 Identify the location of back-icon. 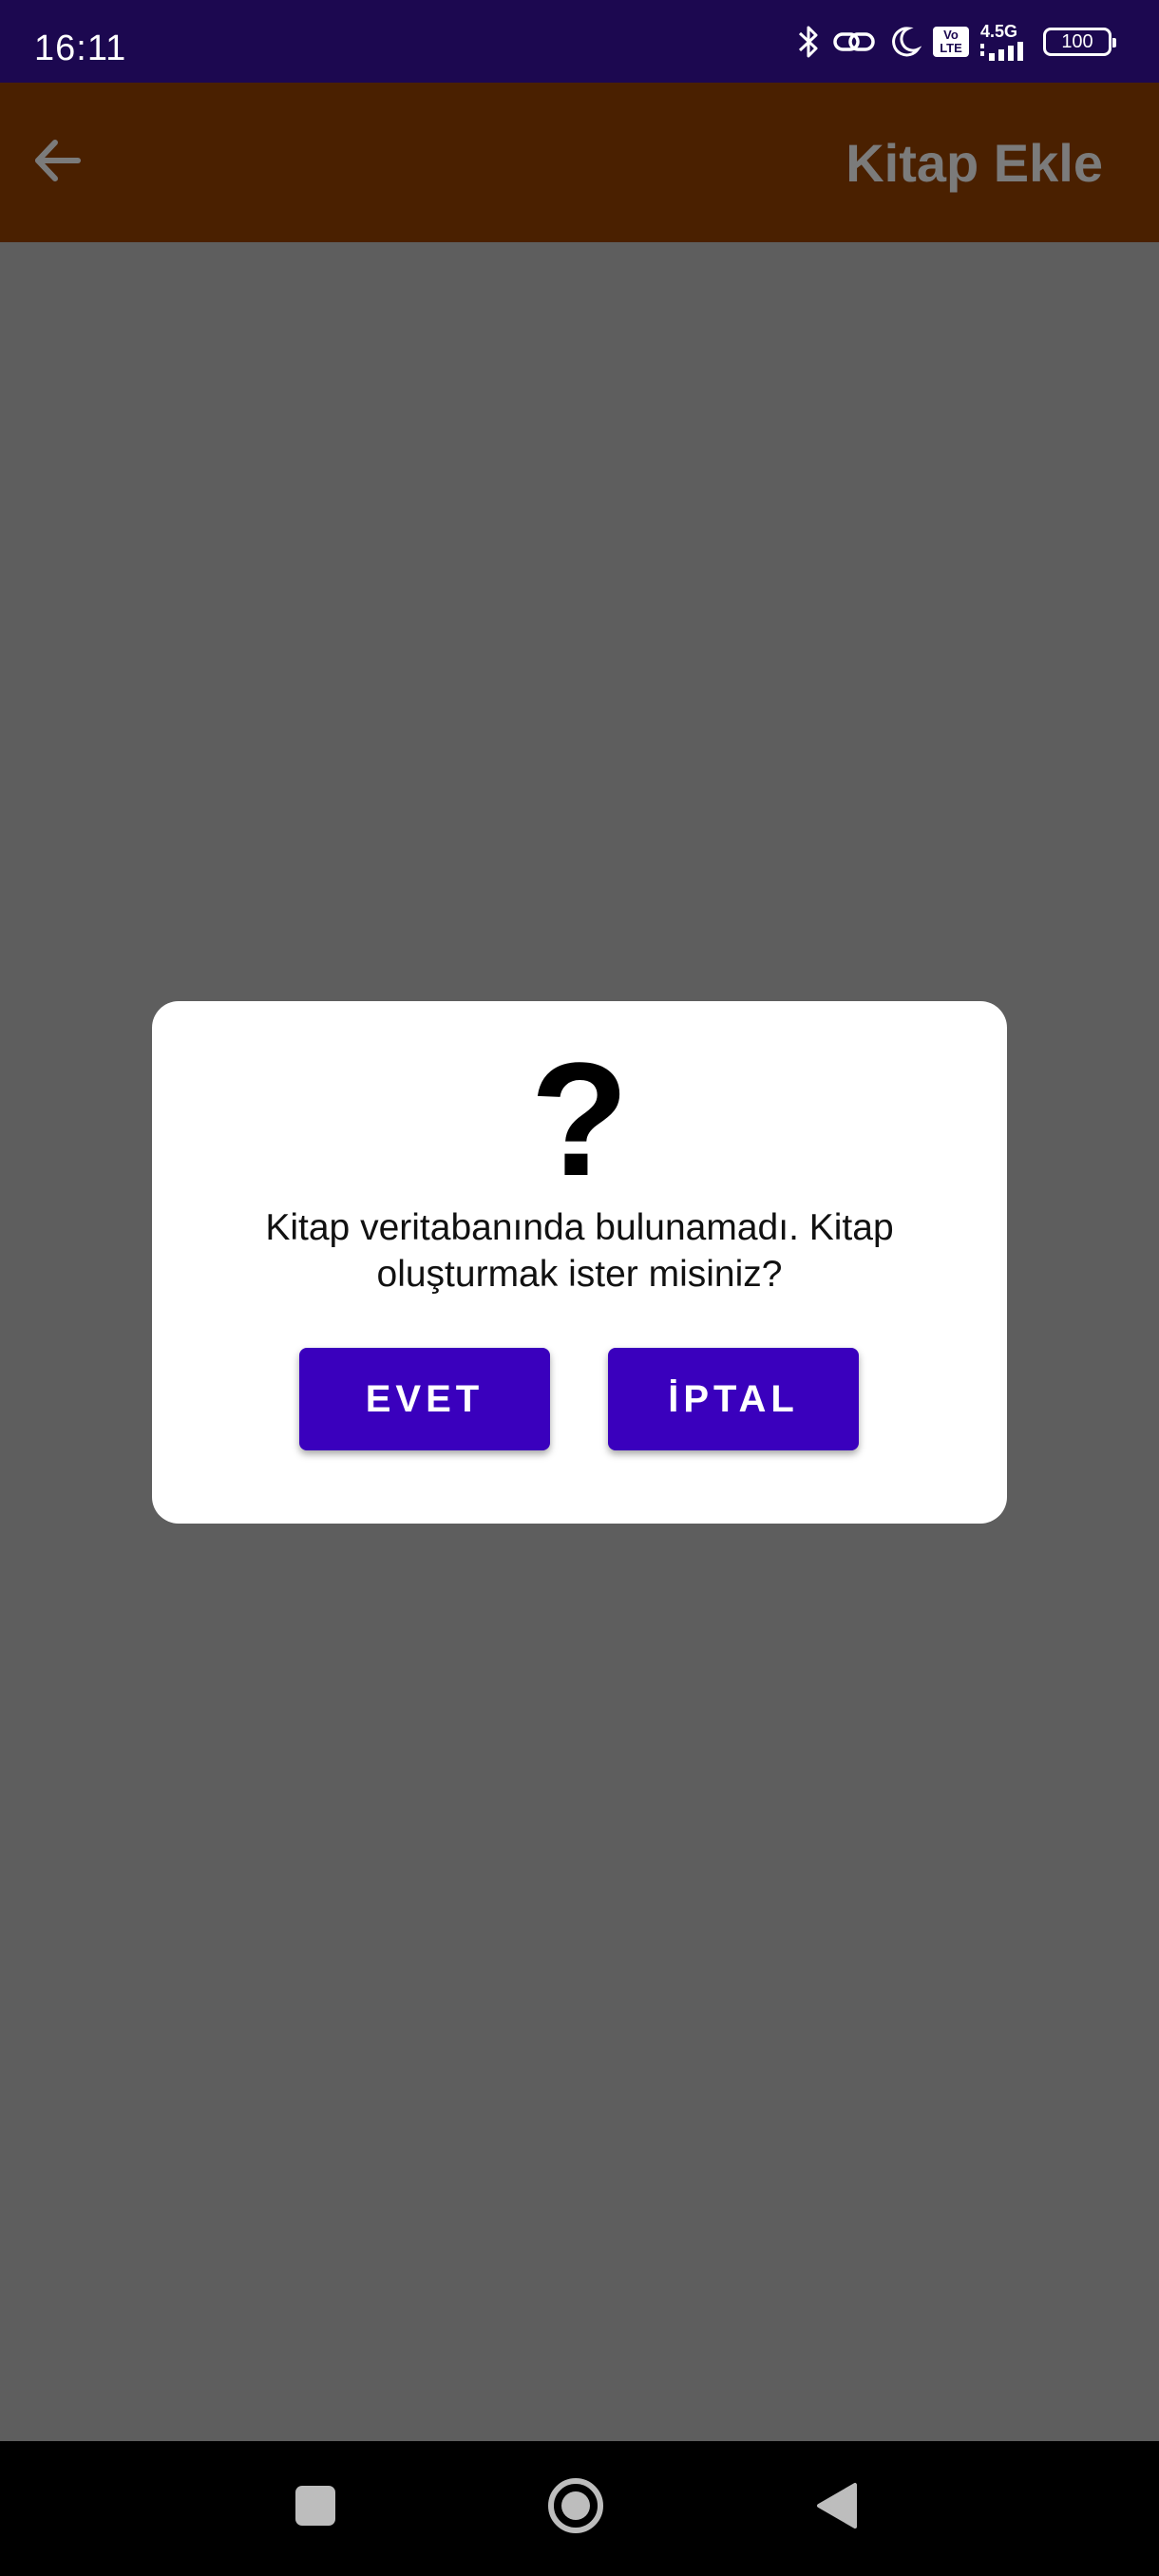
(836, 2508).